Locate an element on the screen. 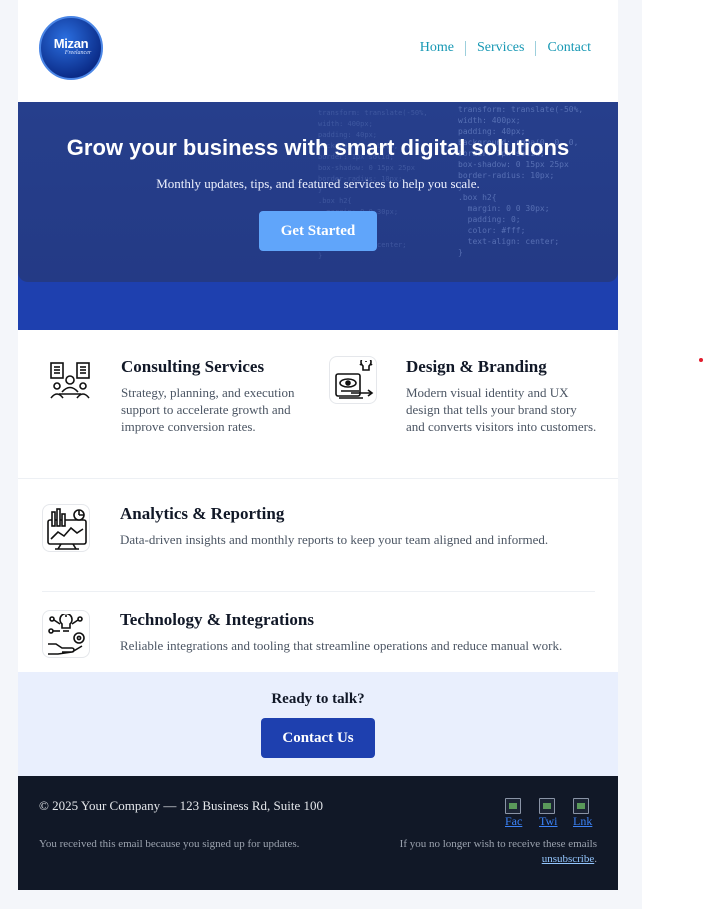  nav-services-link: Services is located at coordinates (500, 48).